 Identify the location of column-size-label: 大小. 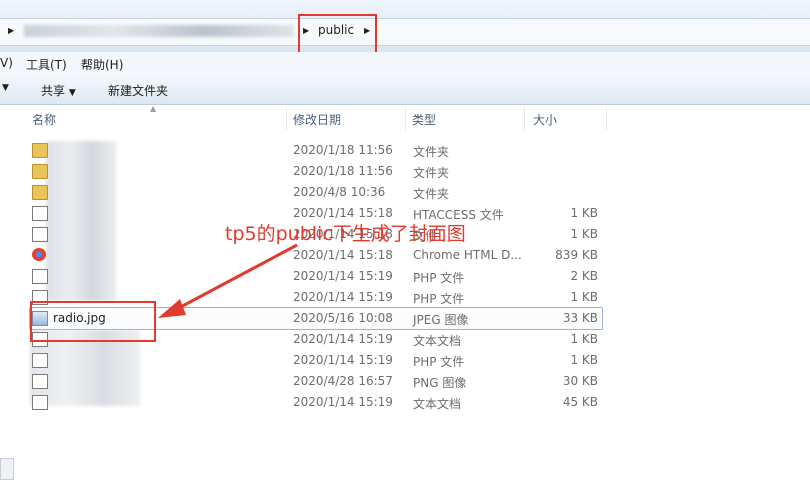
(545, 120).